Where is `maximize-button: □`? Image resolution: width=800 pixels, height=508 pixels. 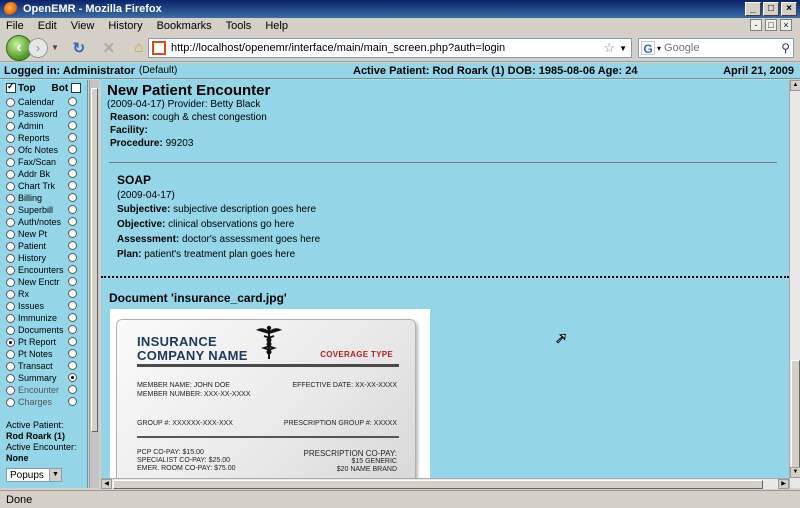
maximize-button: □ is located at coordinates (771, 9).